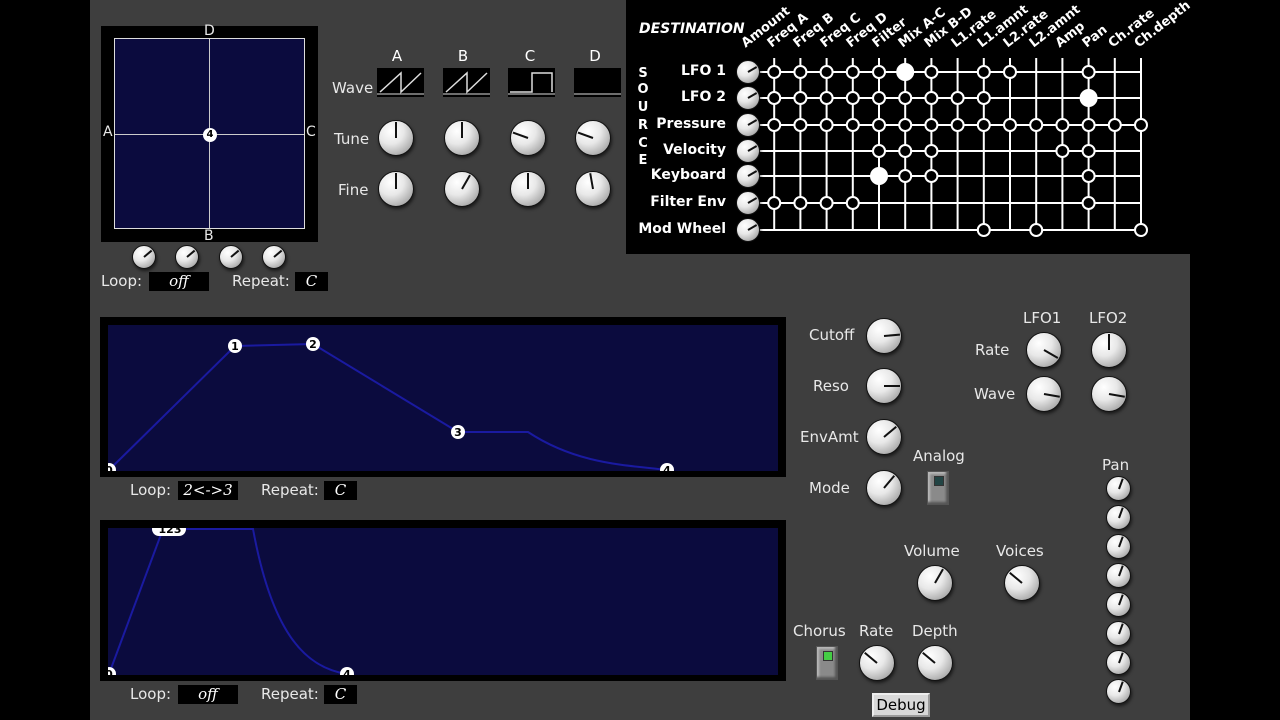  What do you see at coordinates (462, 138) in the screenshot?
I see `osc-b-tune-knob` at bounding box center [462, 138].